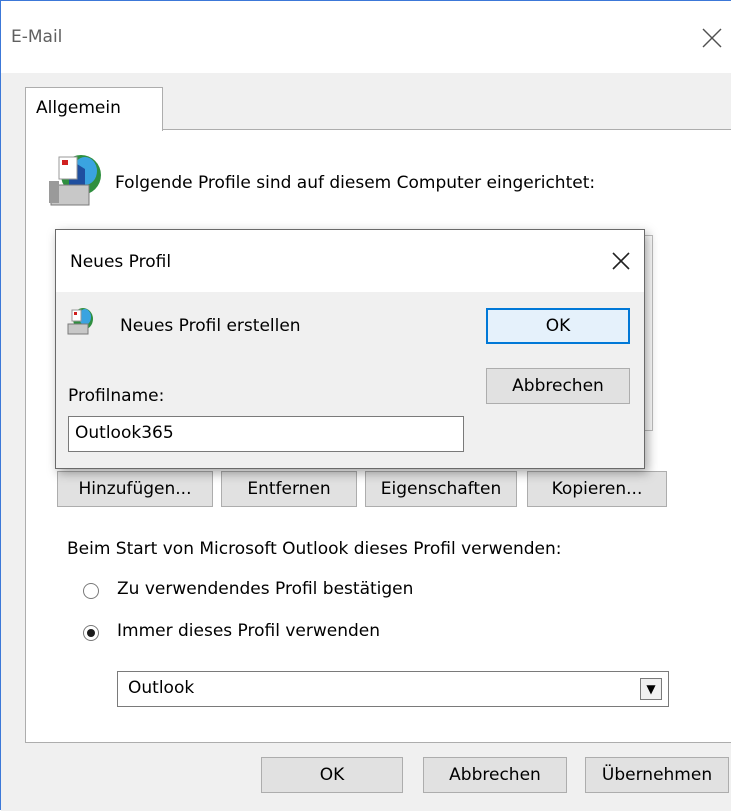 Image resolution: width=731 pixels, height=811 pixels. What do you see at coordinates (393, 689) in the screenshot?
I see `profile-select: Outlook ▼` at bounding box center [393, 689].